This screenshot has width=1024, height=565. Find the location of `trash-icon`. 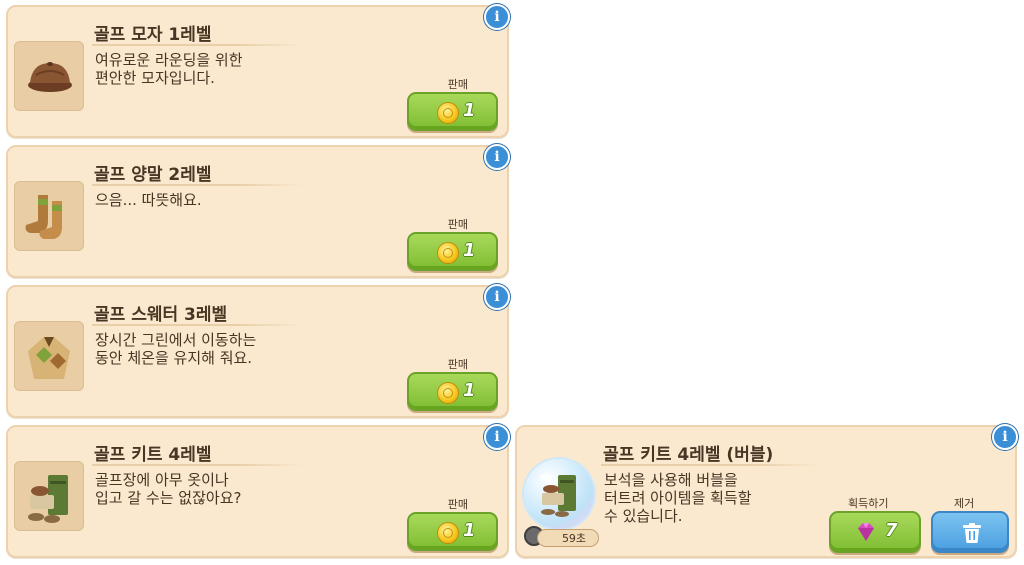

trash-icon is located at coordinates (972, 533).